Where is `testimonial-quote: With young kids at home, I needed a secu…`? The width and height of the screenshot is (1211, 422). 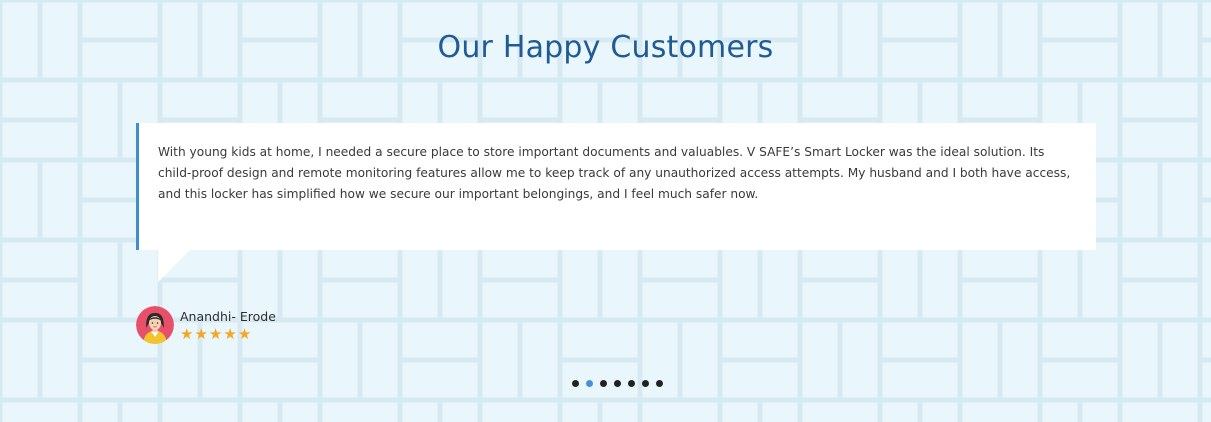 testimonial-quote: With young kids at home, I needed a secu… is located at coordinates (614, 173).